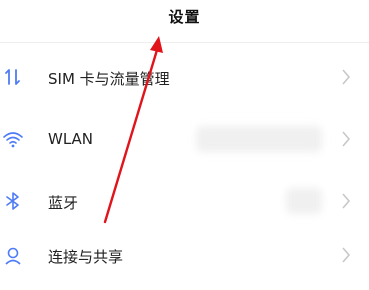 The height and width of the screenshot is (290, 369). What do you see at coordinates (13, 201) in the screenshot?
I see `bluetooth-icon` at bounding box center [13, 201].